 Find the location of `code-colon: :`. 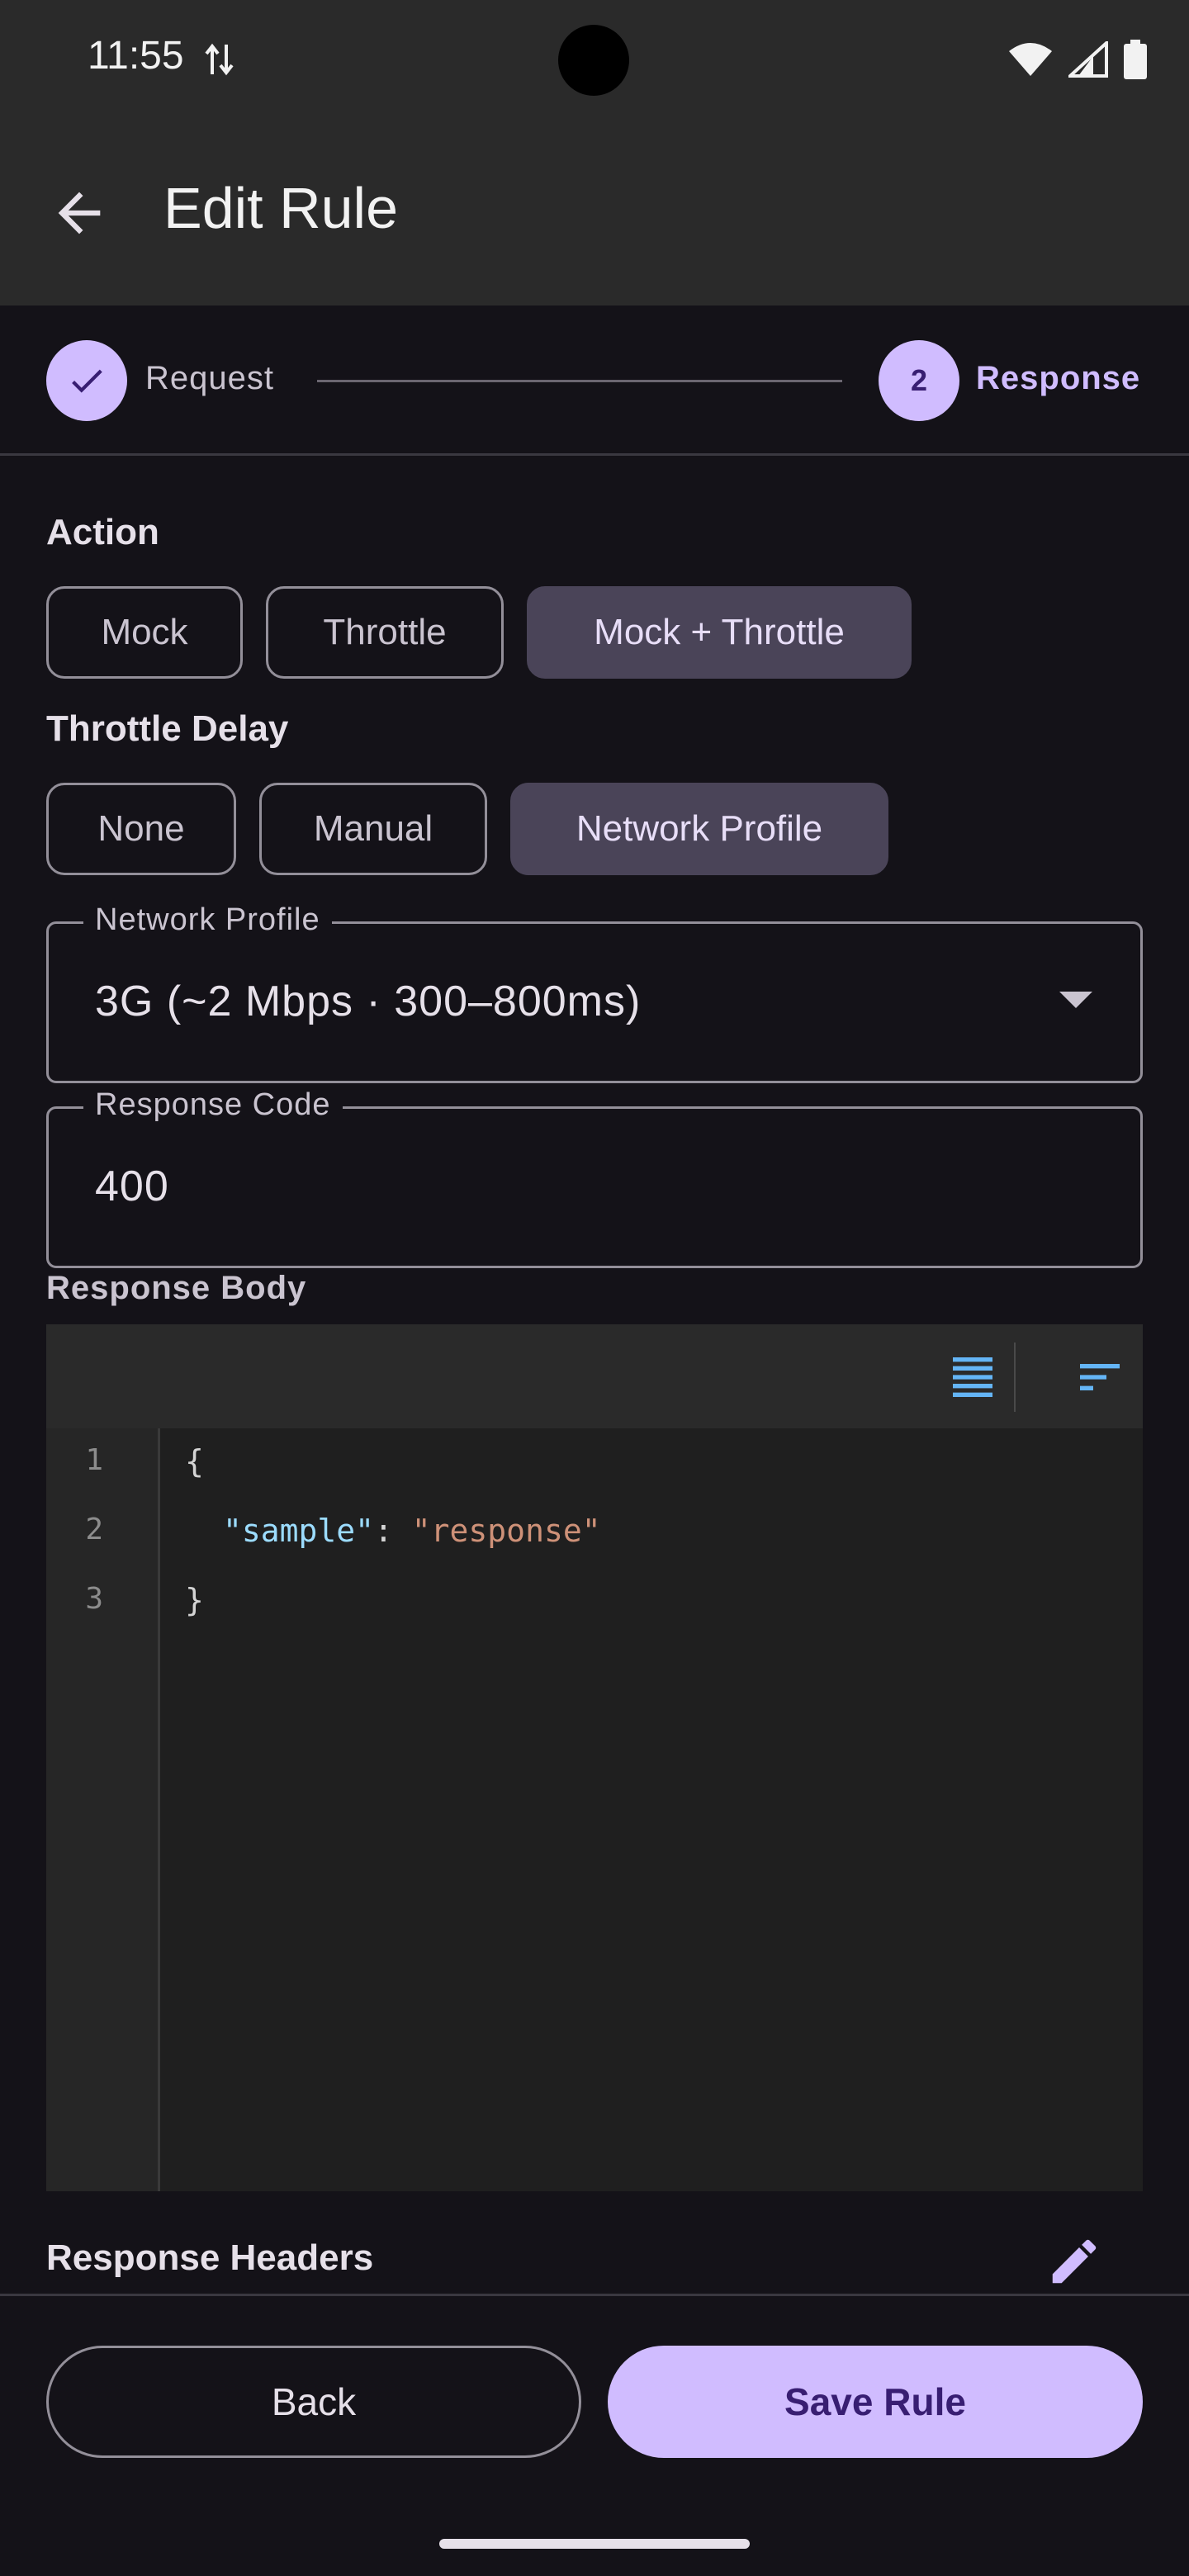

code-colon: : is located at coordinates (393, 1531).